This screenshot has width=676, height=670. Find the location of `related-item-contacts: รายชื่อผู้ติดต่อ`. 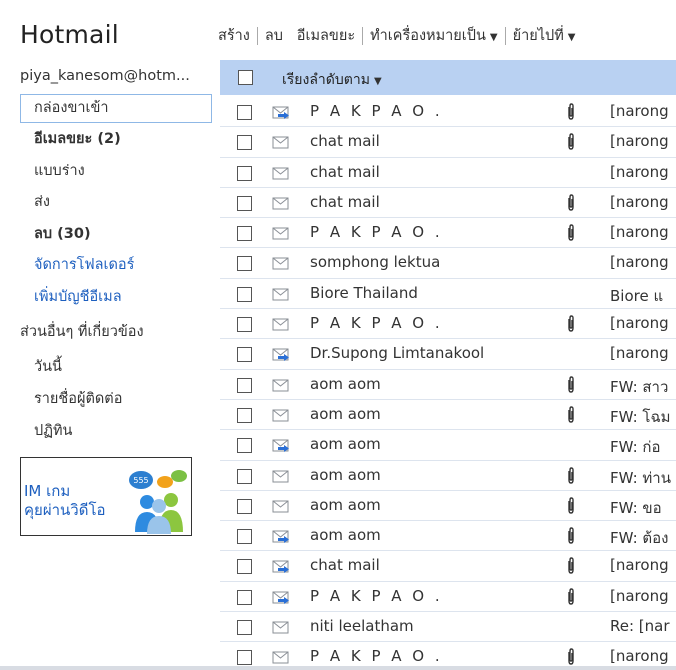

related-item-contacts: รายชื่อผู้ติดต่อ is located at coordinates (116, 399).